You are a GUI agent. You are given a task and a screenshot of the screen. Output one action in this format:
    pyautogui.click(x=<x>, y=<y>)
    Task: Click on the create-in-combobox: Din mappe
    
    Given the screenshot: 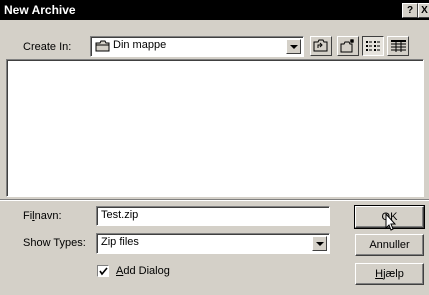 What is the action you would take?
    pyautogui.click(x=197, y=46)
    